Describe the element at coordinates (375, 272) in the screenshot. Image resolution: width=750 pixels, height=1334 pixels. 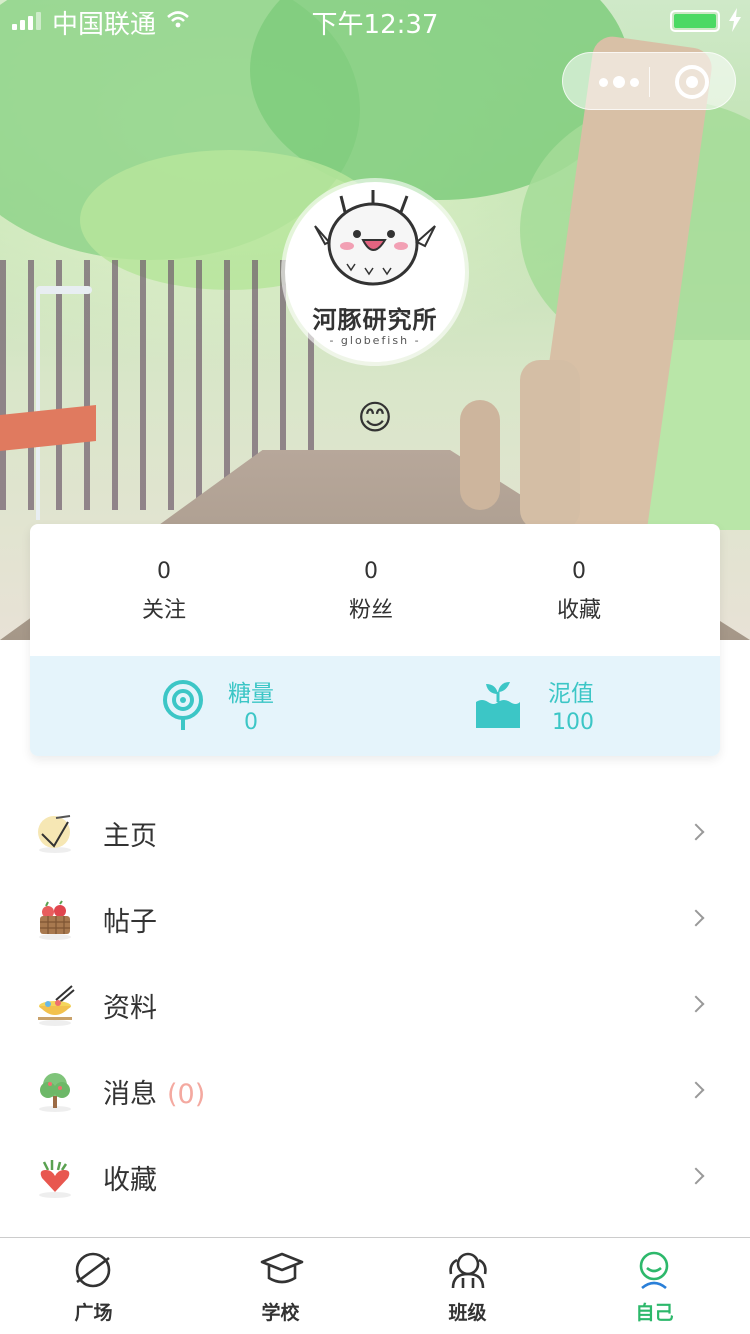
I see `avatar: 河豚研究所 - globefish -` at that location.